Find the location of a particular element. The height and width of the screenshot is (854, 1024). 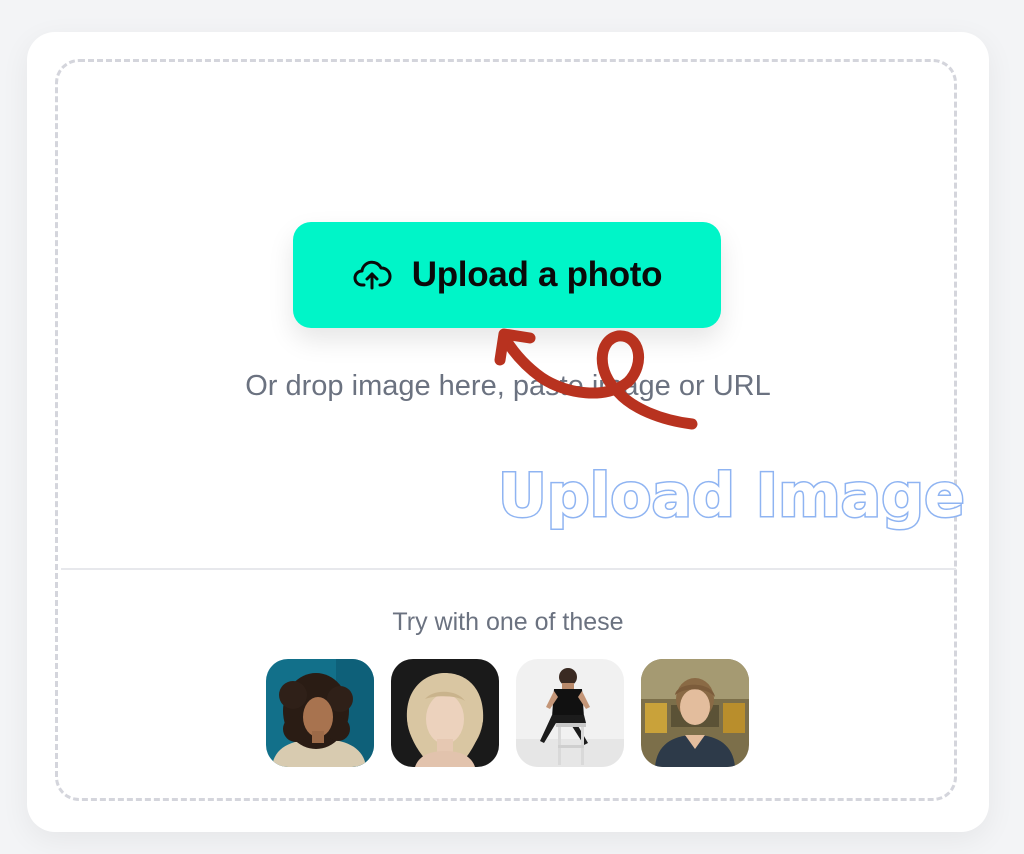

divider is located at coordinates (508, 569).